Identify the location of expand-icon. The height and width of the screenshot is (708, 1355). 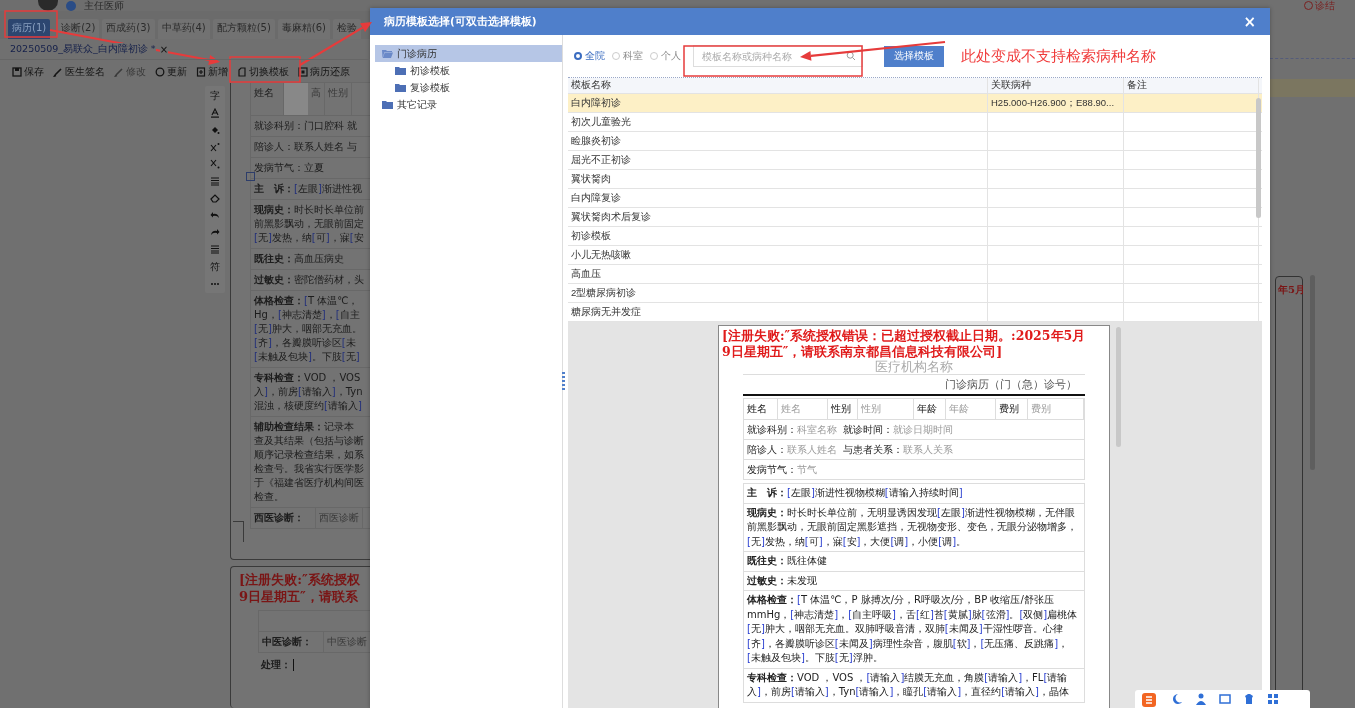
(250, 176).